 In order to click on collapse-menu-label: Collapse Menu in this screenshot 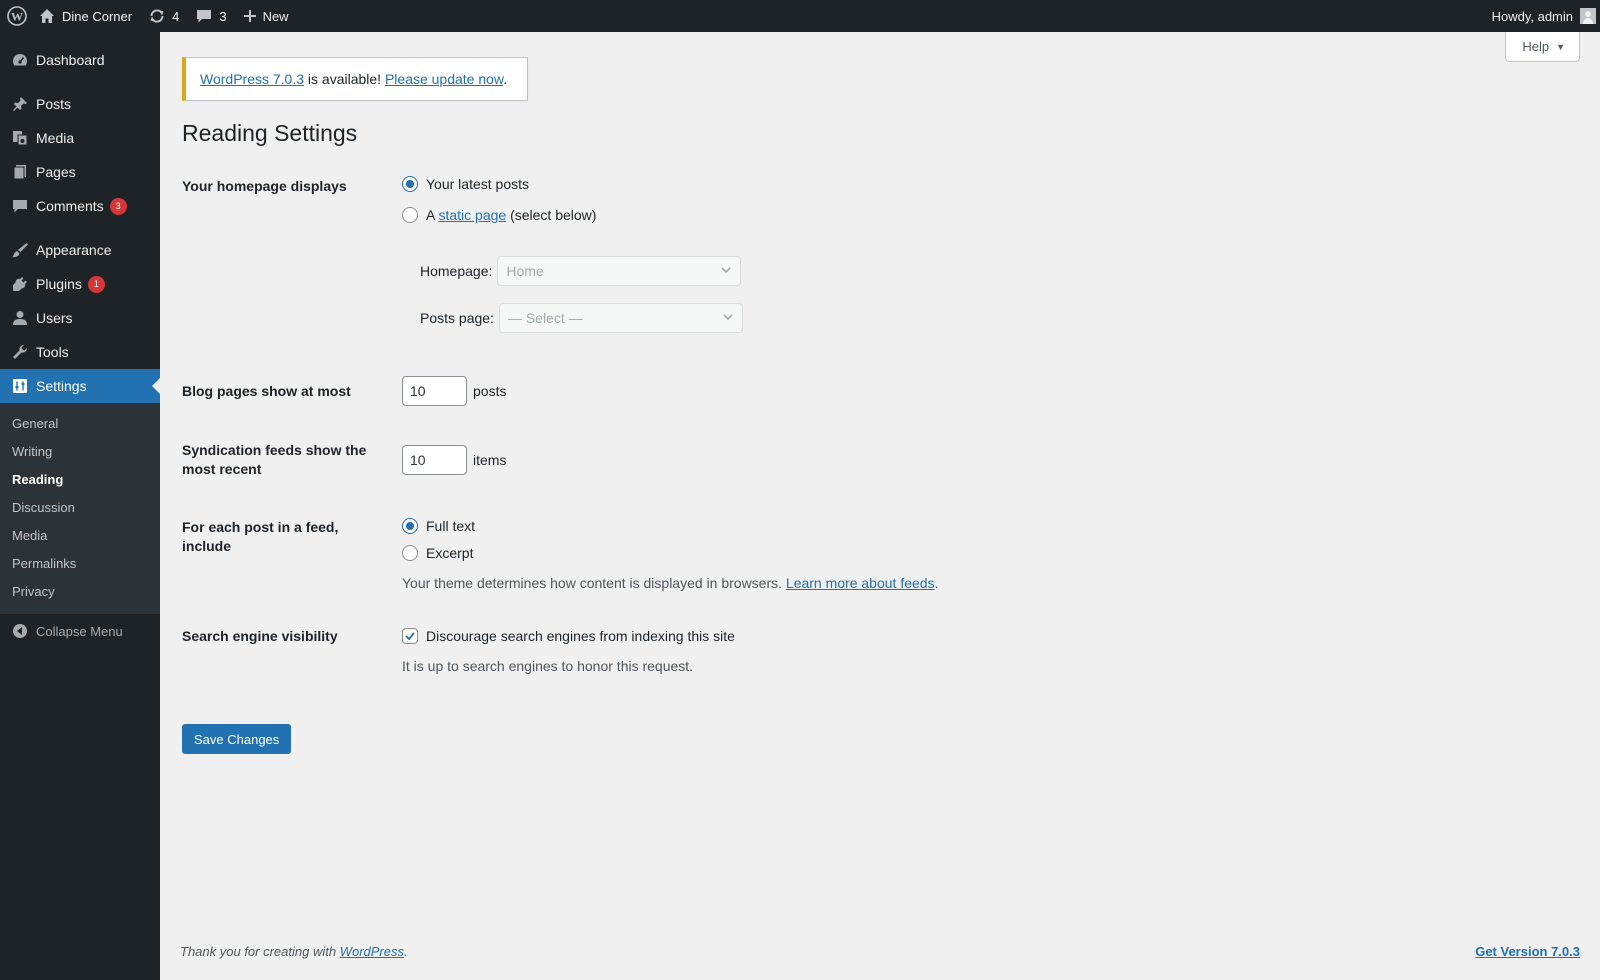, I will do `click(79, 631)`.